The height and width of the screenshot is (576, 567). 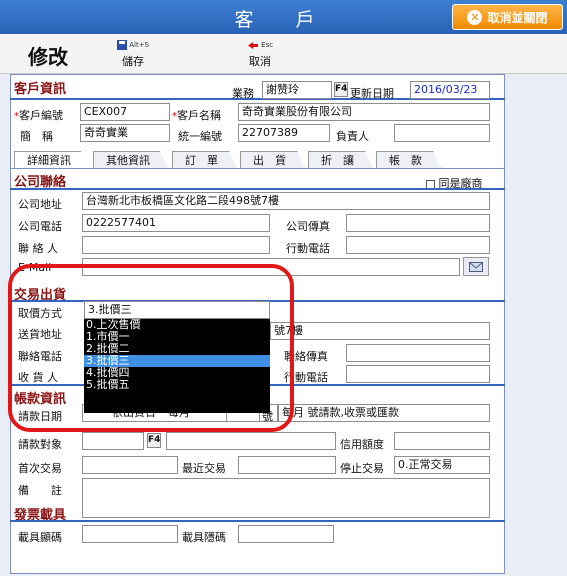 What do you see at coordinates (284, 133) in the screenshot?
I see `taxid-input: 22707389` at bounding box center [284, 133].